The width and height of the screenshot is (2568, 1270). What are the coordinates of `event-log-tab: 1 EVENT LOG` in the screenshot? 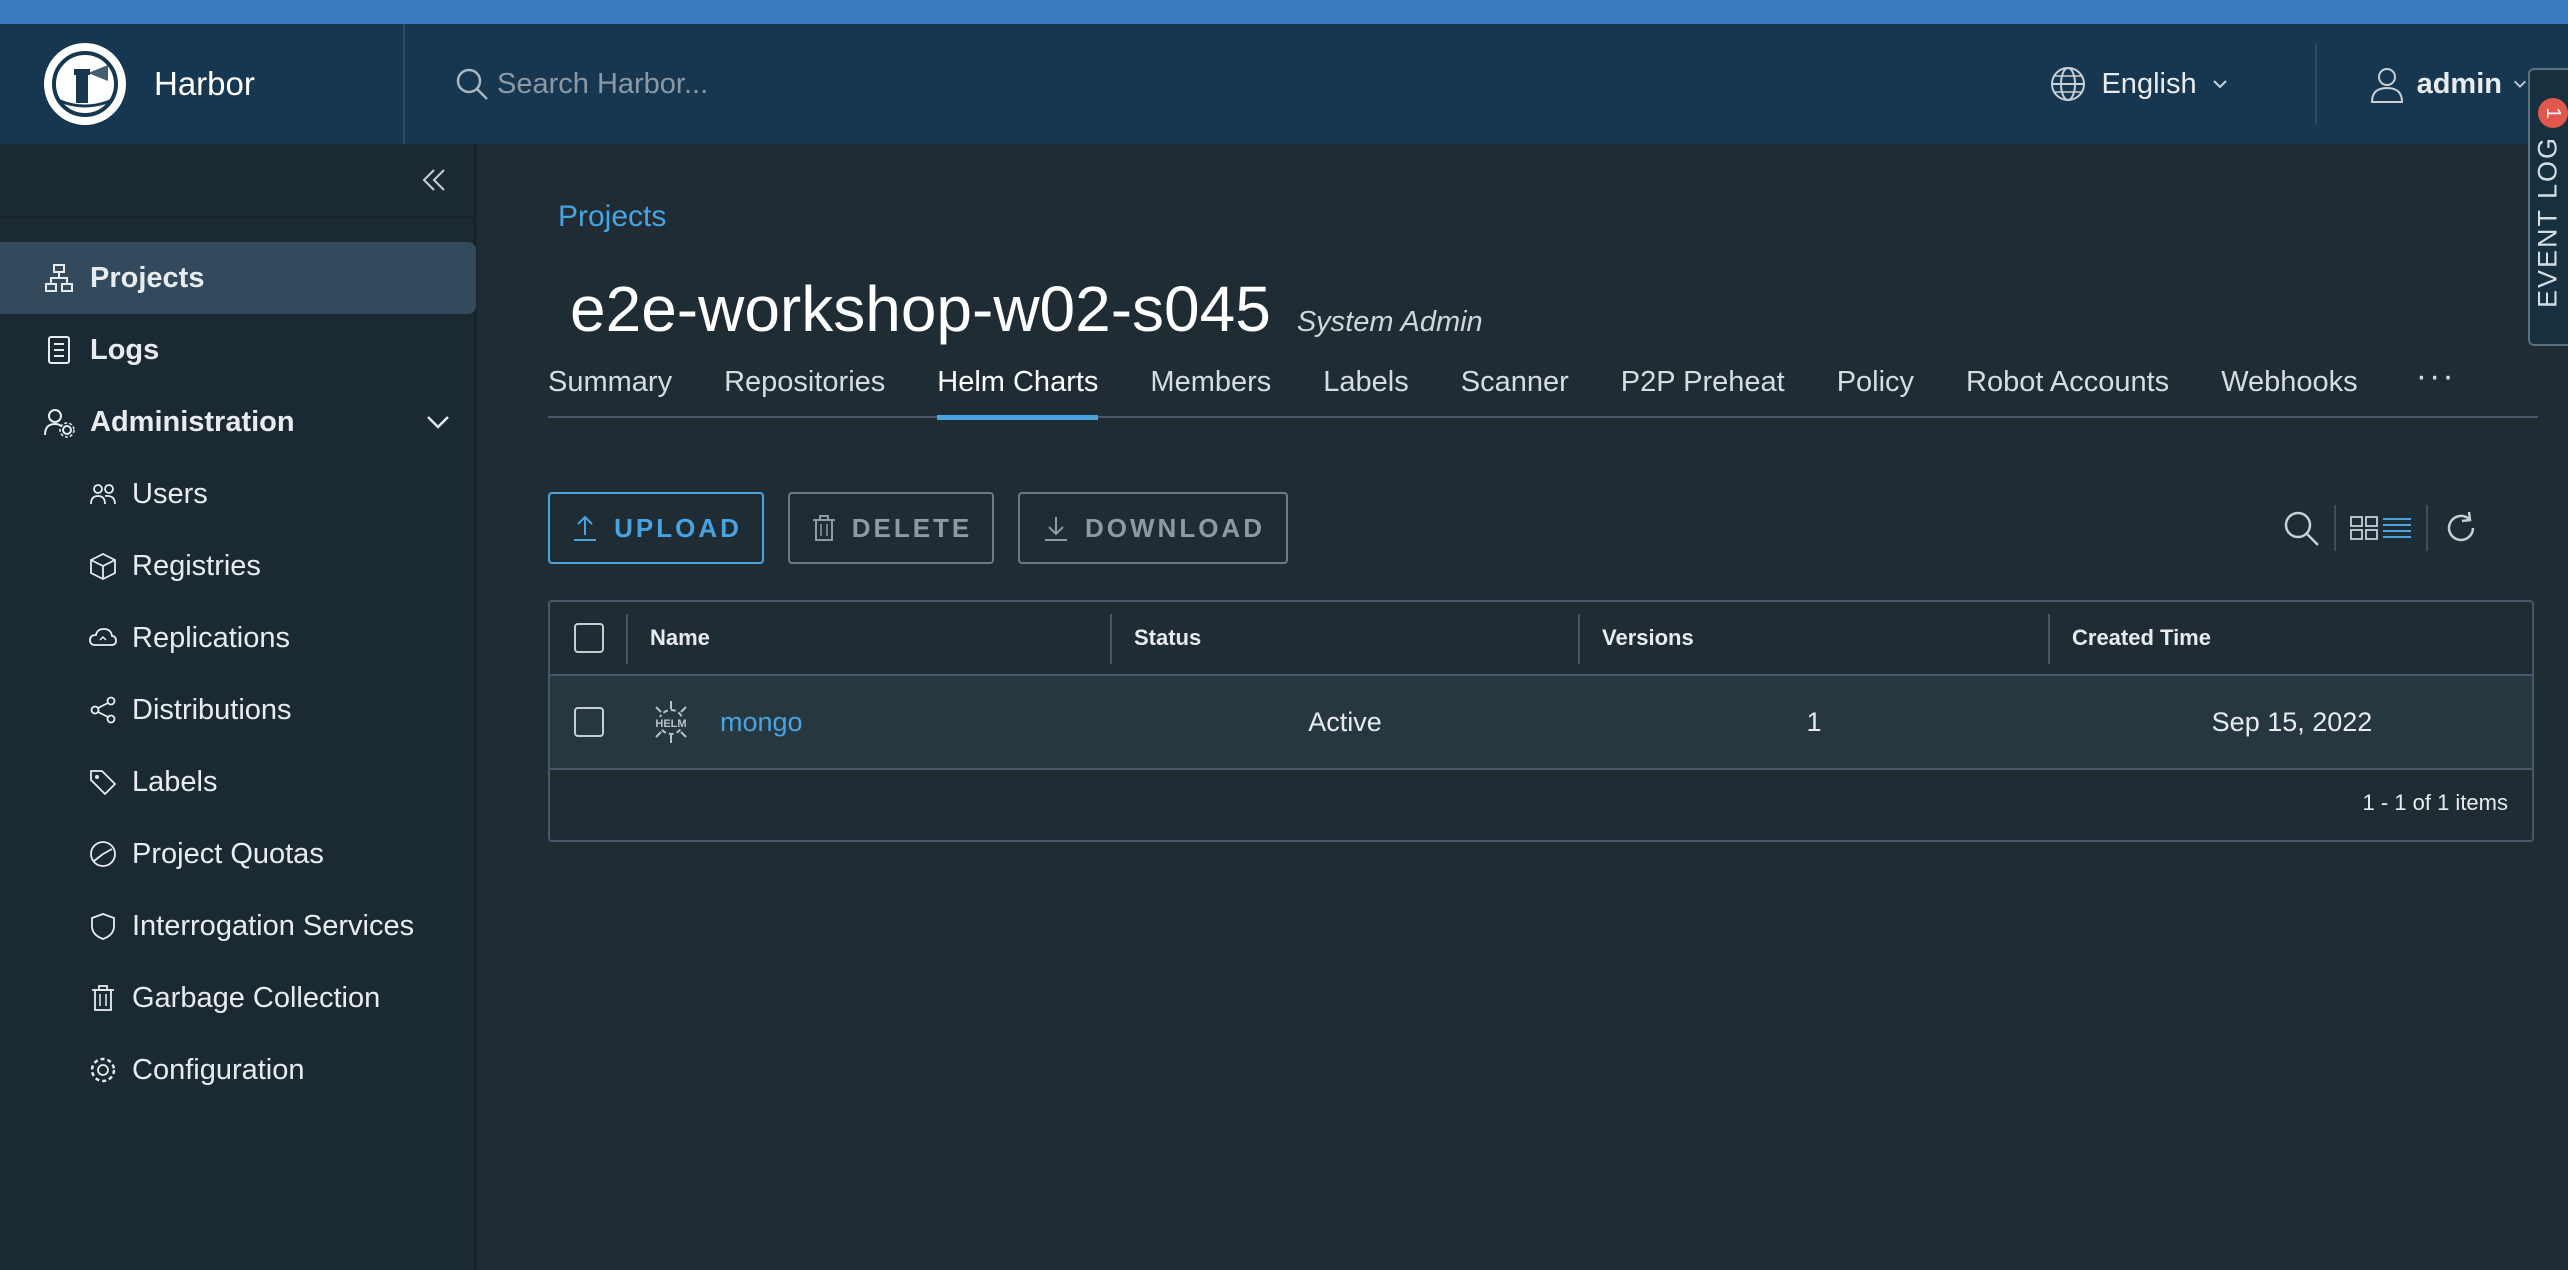 It's located at (2548, 207).